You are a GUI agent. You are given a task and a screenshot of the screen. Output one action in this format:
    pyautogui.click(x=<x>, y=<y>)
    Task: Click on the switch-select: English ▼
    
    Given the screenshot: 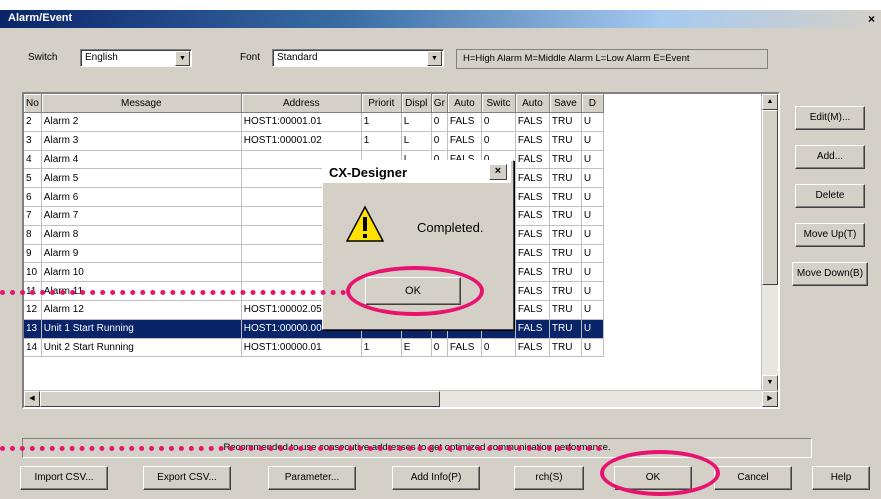 What is the action you would take?
    pyautogui.click(x=136, y=58)
    